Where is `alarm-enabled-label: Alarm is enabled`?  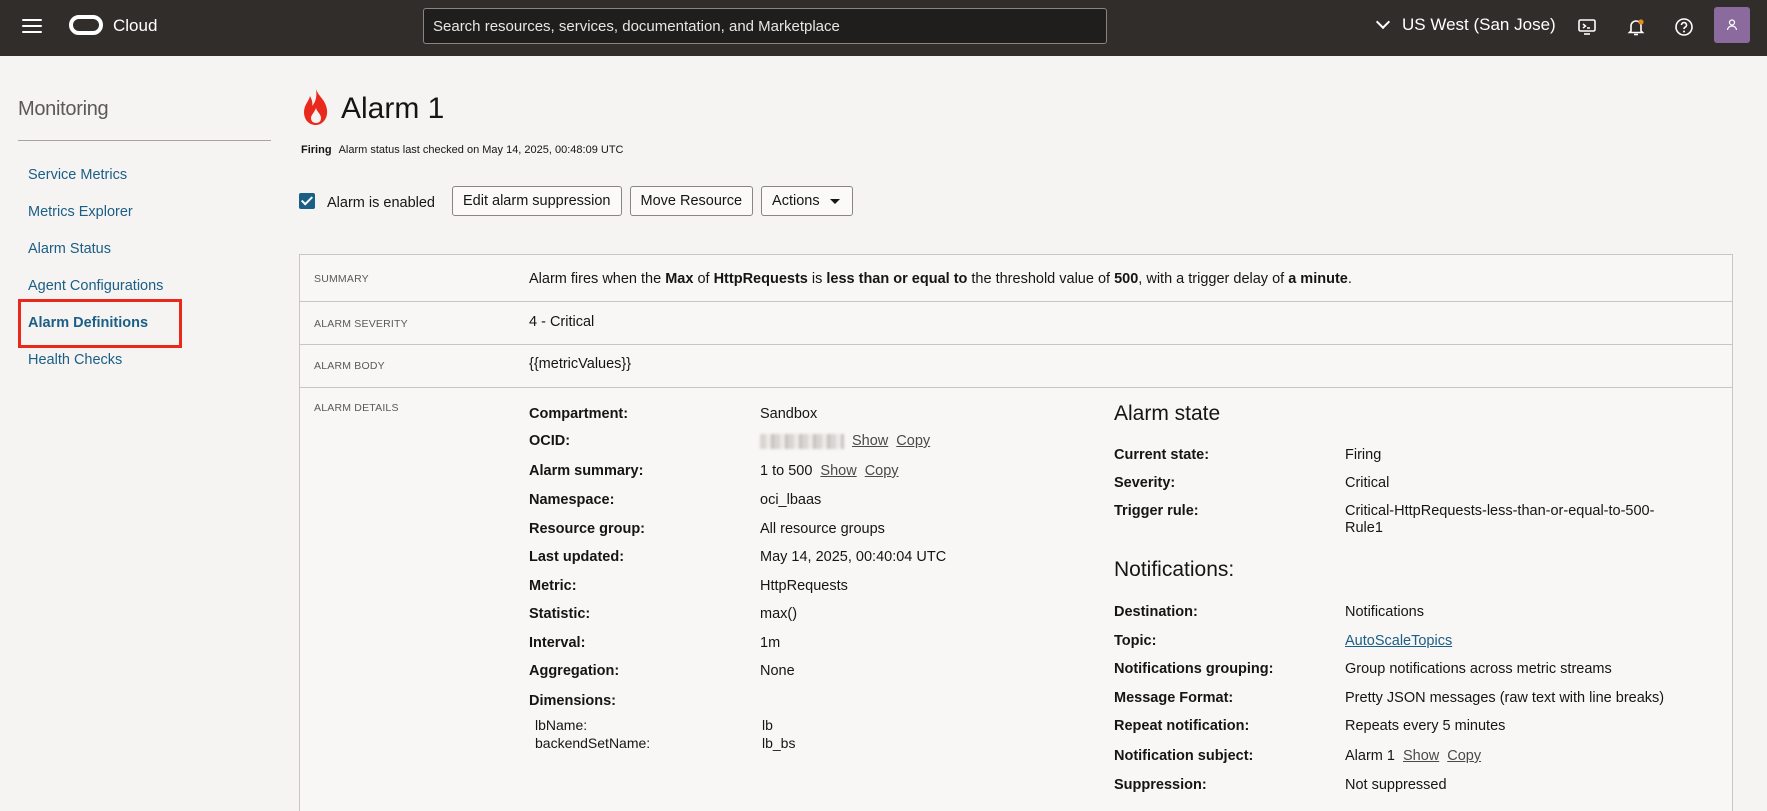 alarm-enabled-label: Alarm is enabled is located at coordinates (381, 203).